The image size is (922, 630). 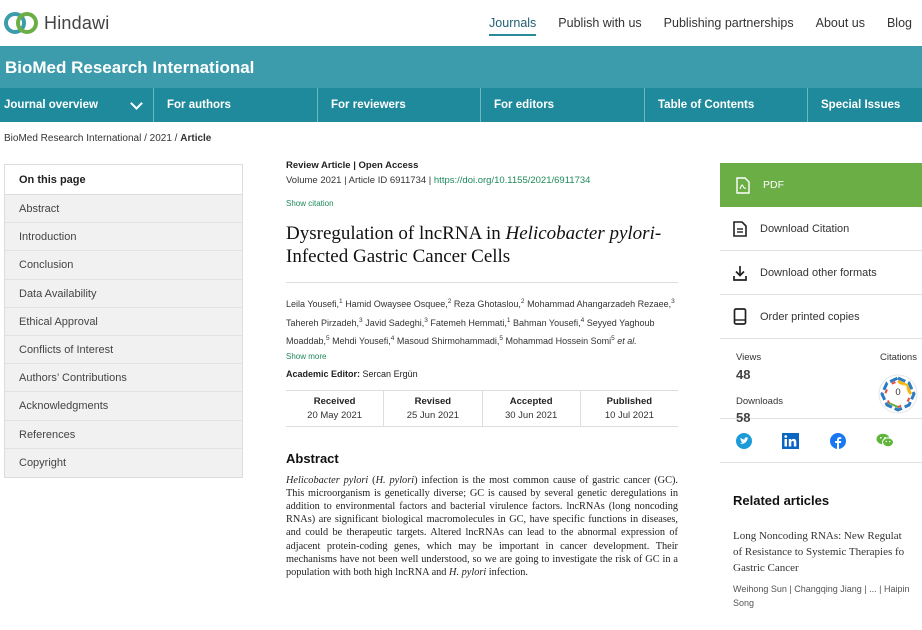 What do you see at coordinates (433, 401) in the screenshot?
I see `date-label: Revised` at bounding box center [433, 401].